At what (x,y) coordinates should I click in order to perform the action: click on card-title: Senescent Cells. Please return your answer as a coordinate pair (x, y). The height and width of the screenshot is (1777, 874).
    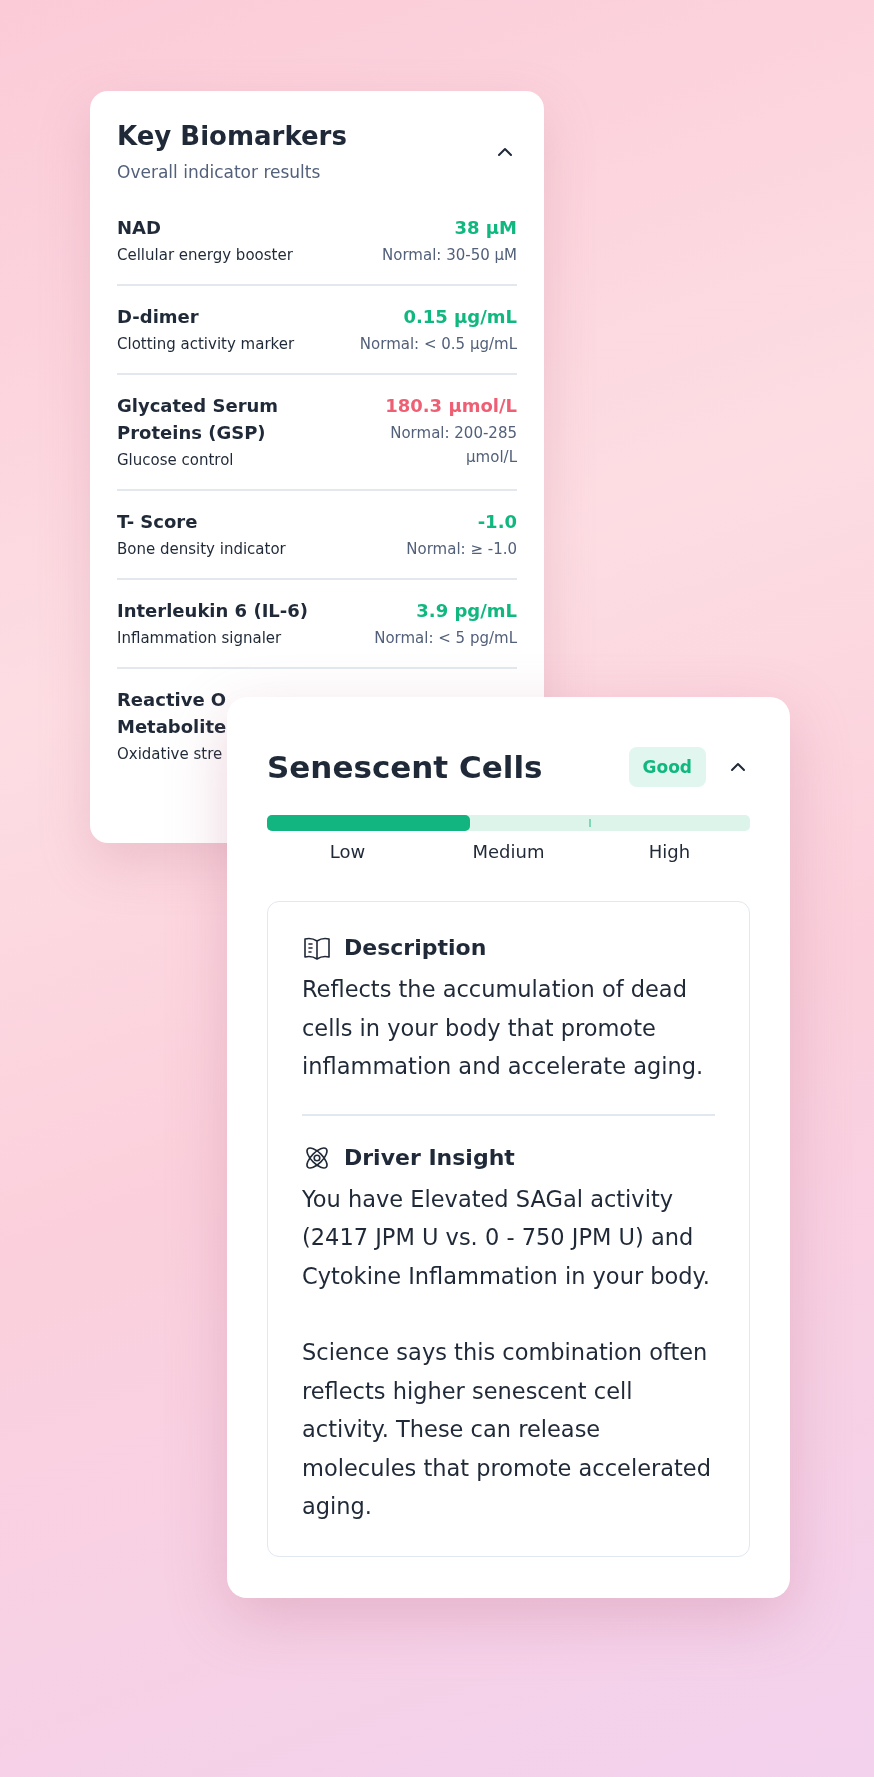
    Looking at the image, I should click on (405, 767).